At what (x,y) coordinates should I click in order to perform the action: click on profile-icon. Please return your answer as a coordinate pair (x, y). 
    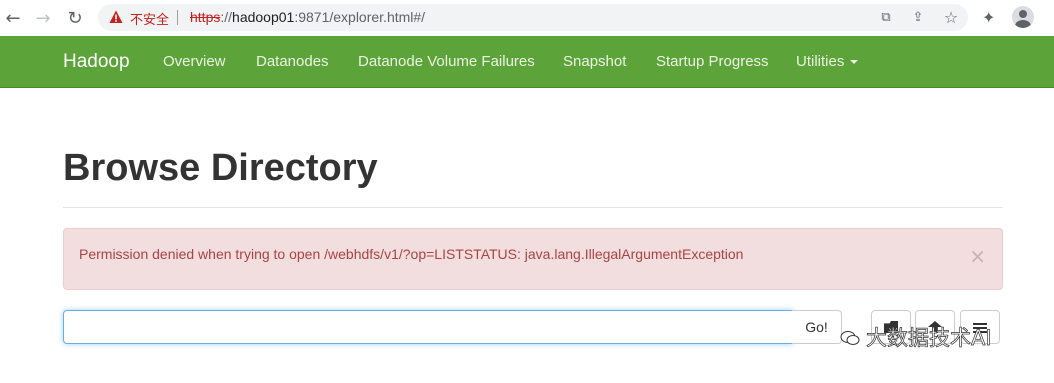
    Looking at the image, I should click on (1023, 17).